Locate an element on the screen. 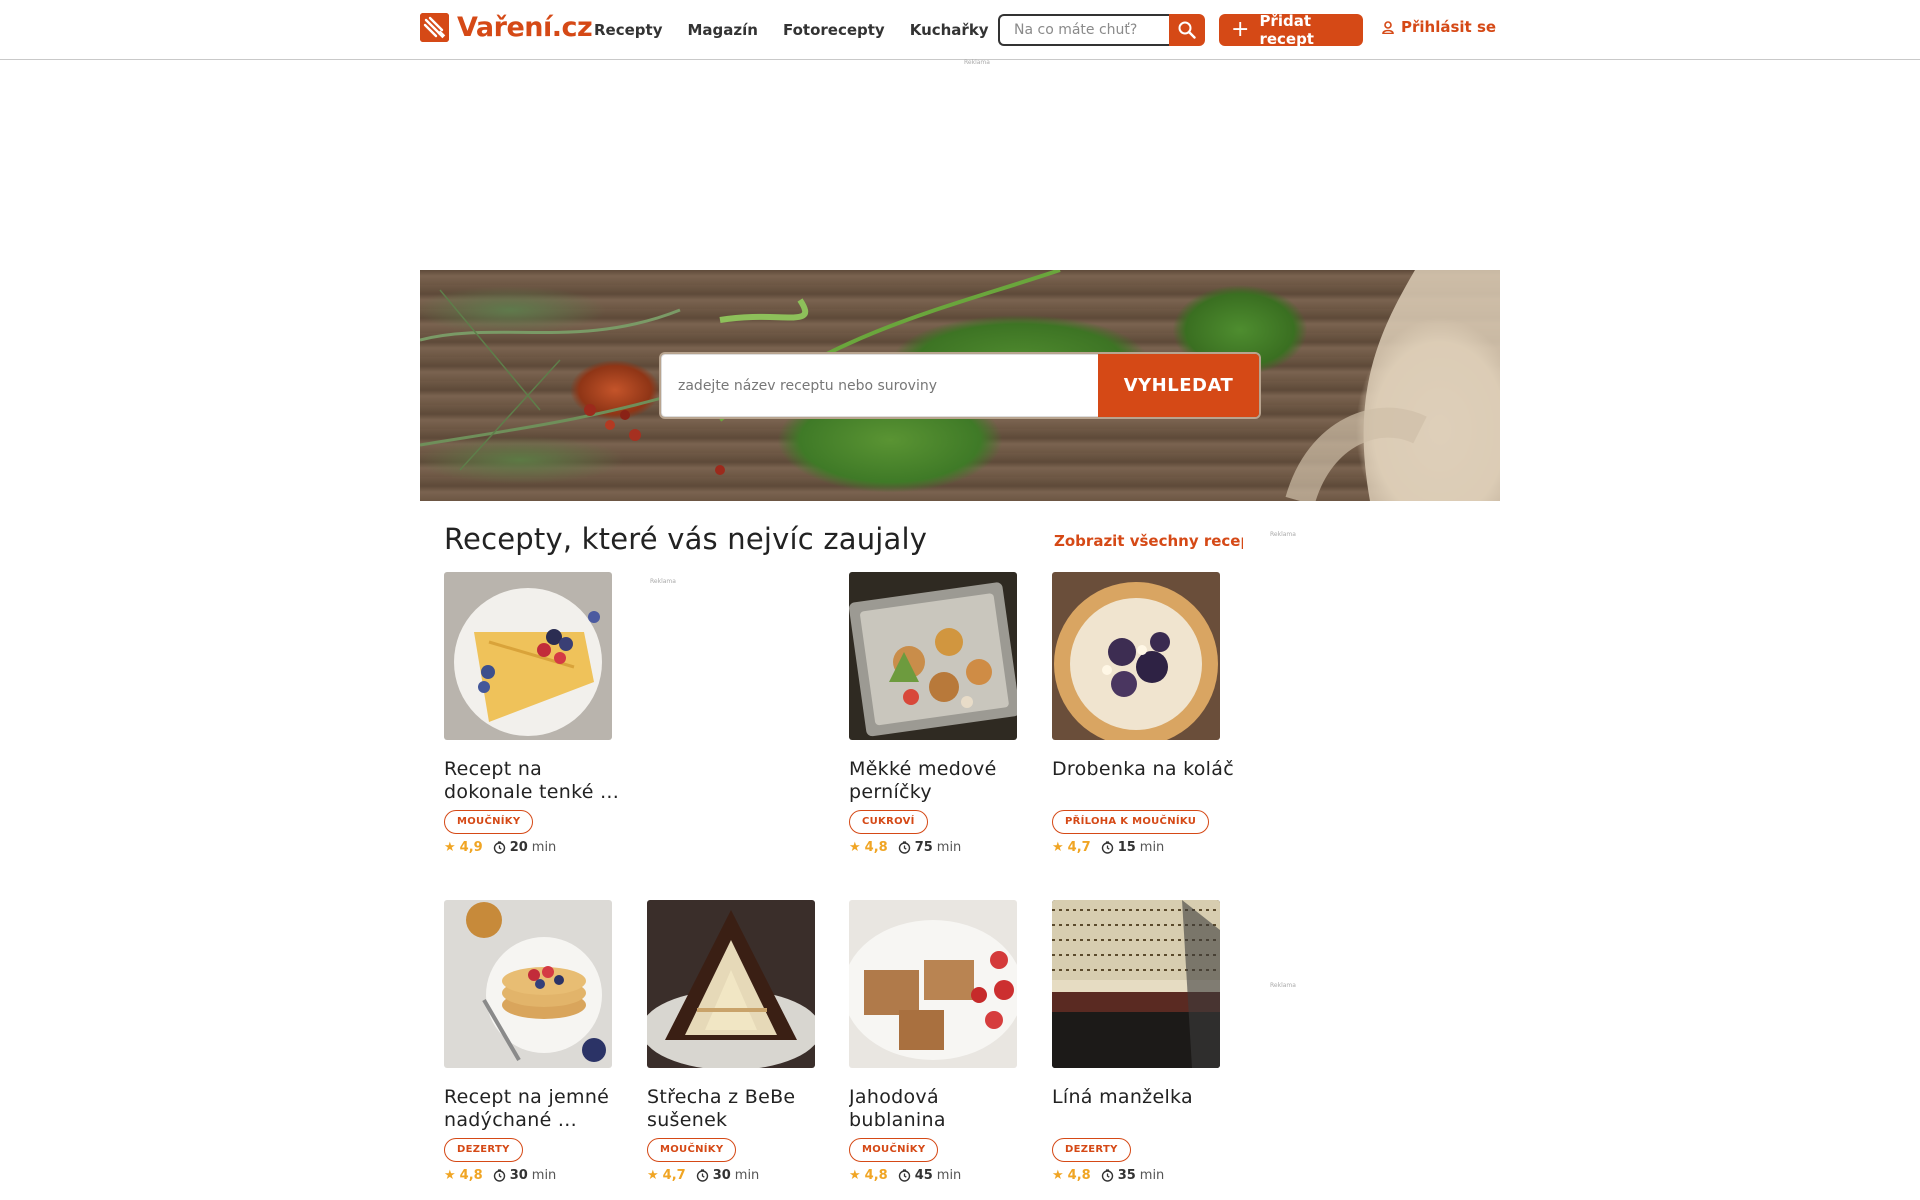 Image resolution: width=1920 pixels, height=1200 pixels. time-value: 45 is located at coordinates (923, 1175).